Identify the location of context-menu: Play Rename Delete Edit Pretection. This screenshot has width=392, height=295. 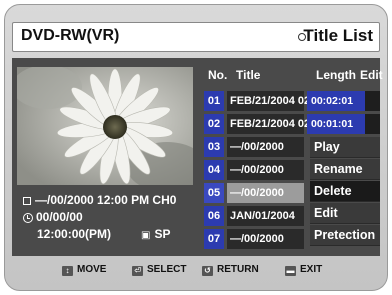
(345, 192).